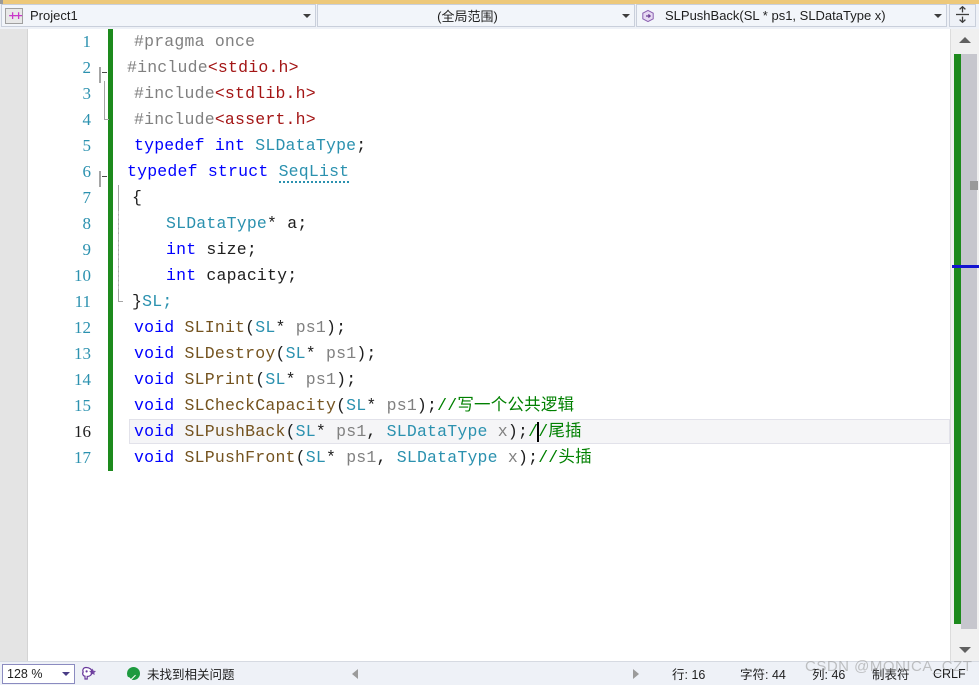 The image size is (979, 685). I want to click on code-line: 12 void SLInit(SL* ps1);, so click(489, 328).